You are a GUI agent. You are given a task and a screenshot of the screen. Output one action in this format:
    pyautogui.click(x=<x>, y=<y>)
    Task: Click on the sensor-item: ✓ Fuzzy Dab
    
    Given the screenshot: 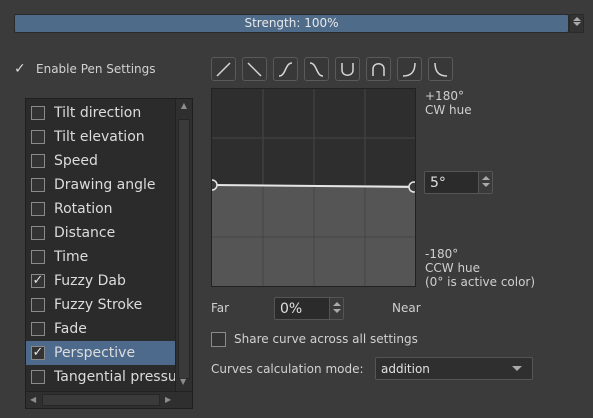 What is the action you would take?
    pyautogui.click(x=101, y=281)
    